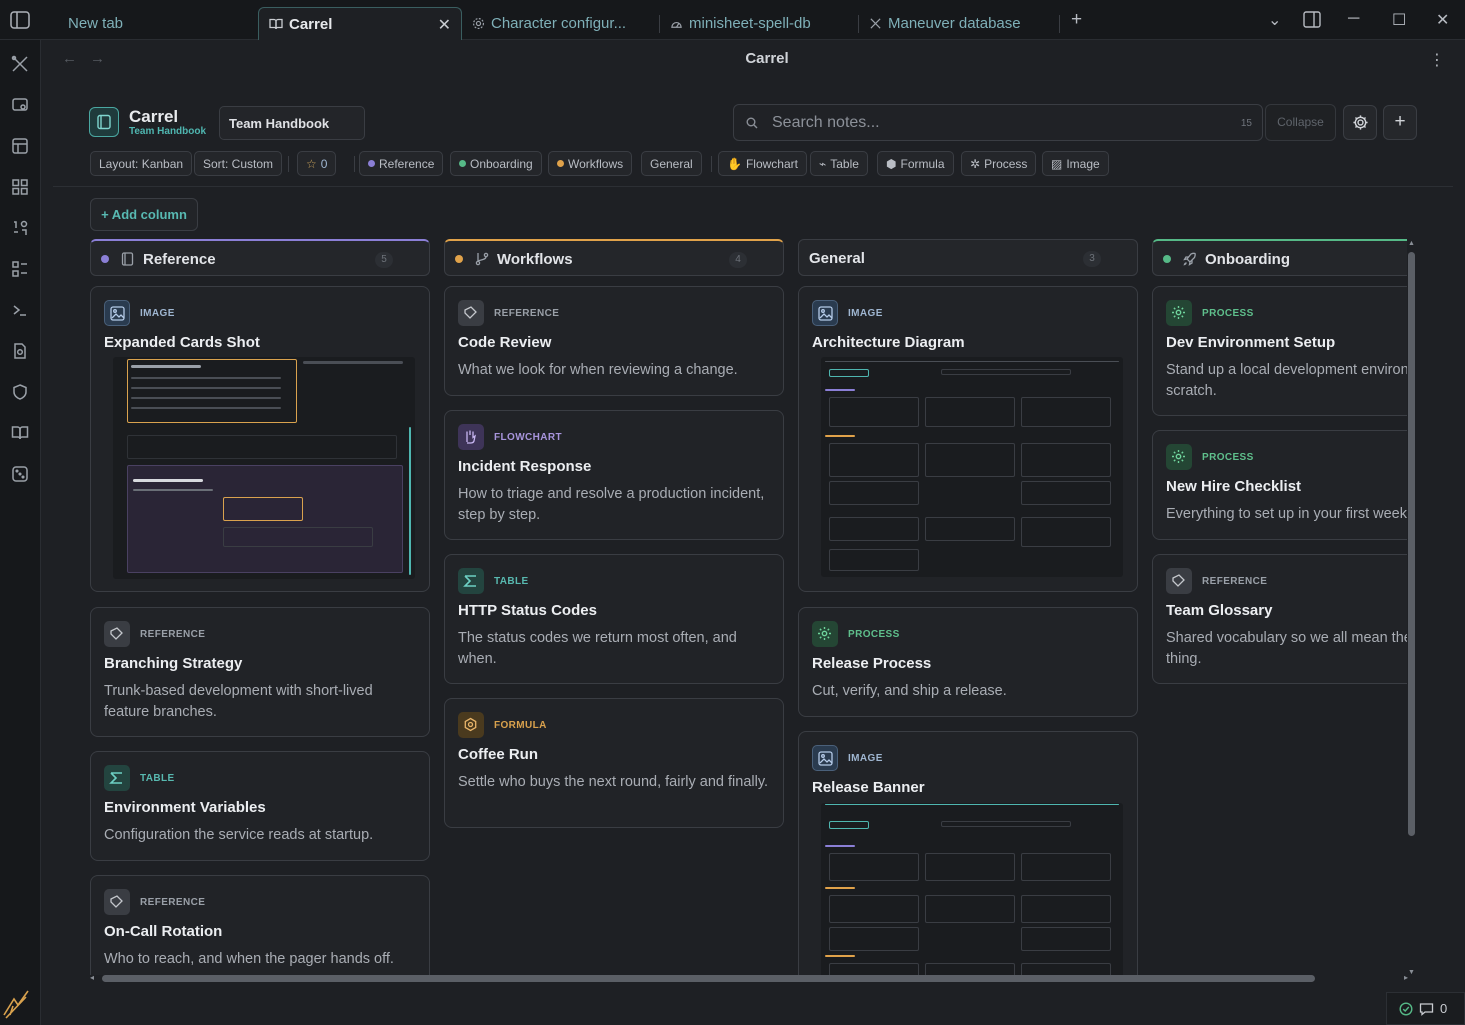 The image size is (1465, 1025). Describe the element at coordinates (823, 163) in the screenshot. I see `table-icon: ⌁` at that location.